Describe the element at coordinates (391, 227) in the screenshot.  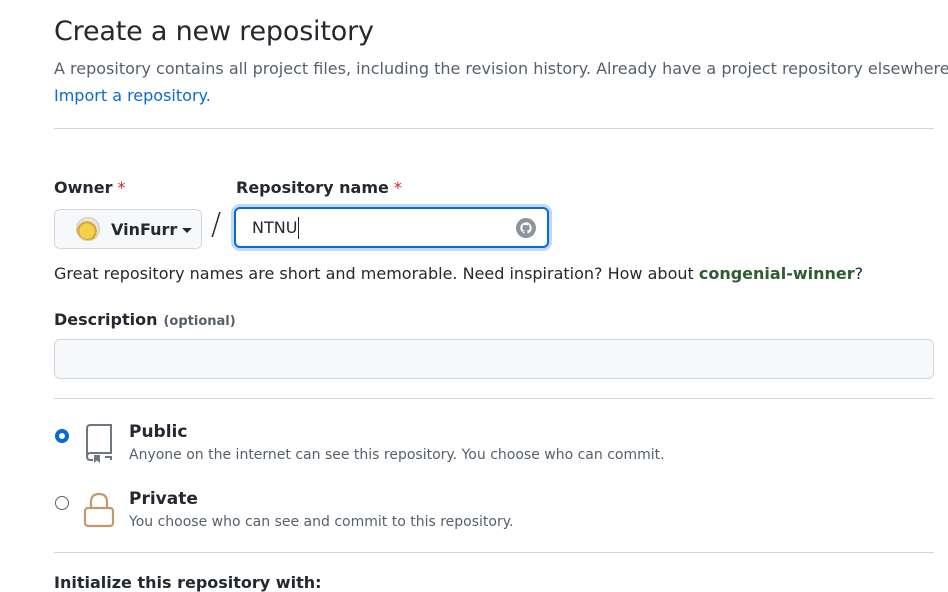
I see `repository-name-input` at that location.